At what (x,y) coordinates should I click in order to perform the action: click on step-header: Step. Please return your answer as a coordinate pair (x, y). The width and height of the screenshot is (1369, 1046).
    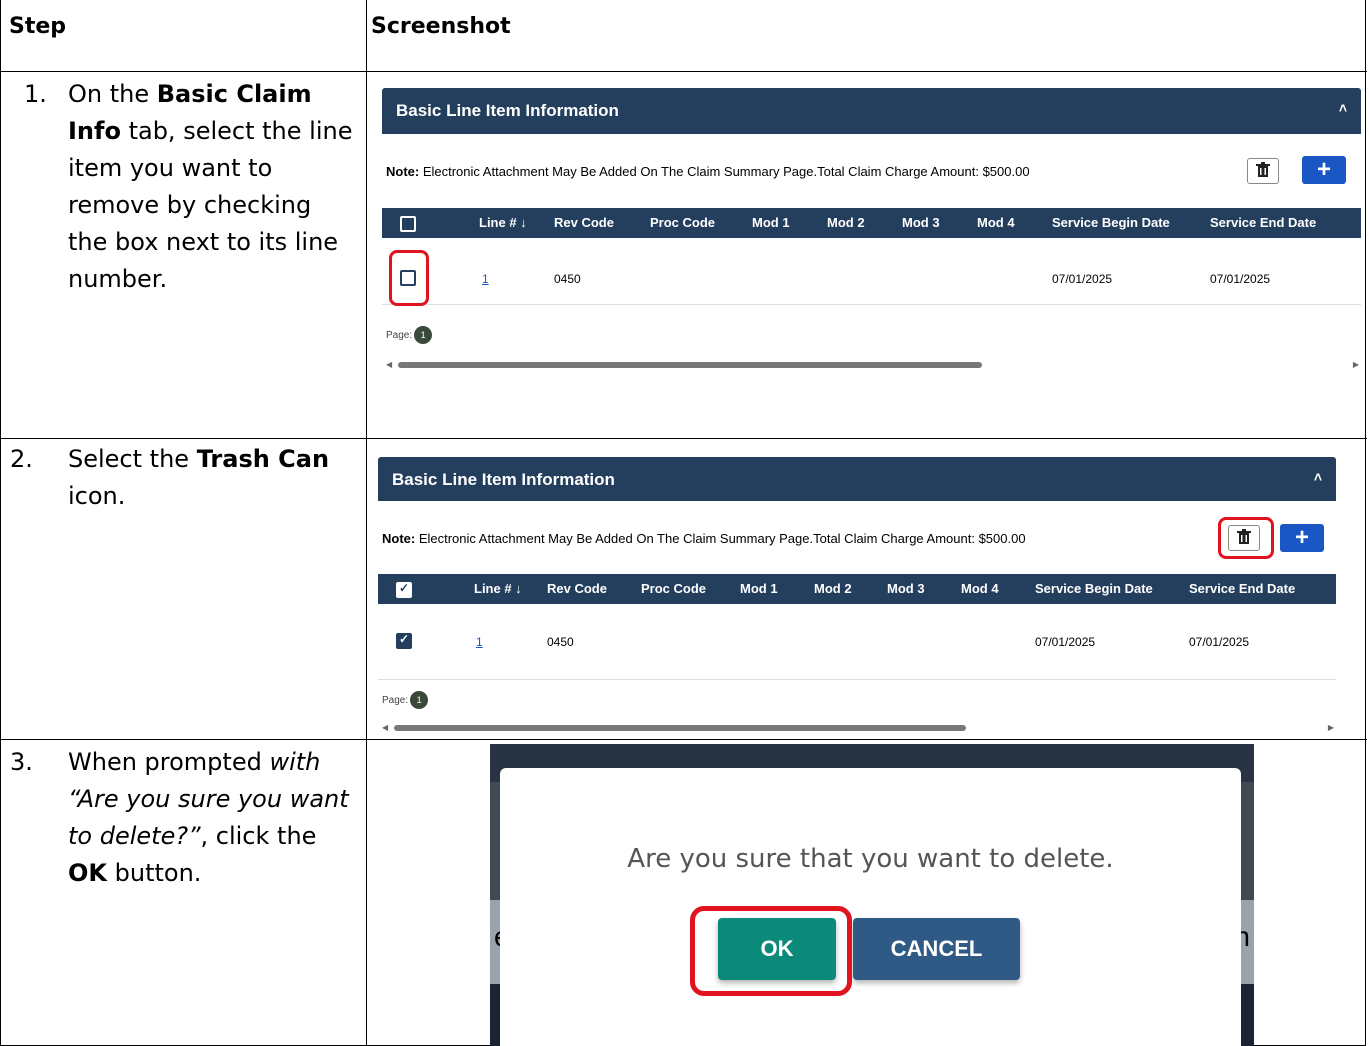
    Looking at the image, I should click on (38, 26).